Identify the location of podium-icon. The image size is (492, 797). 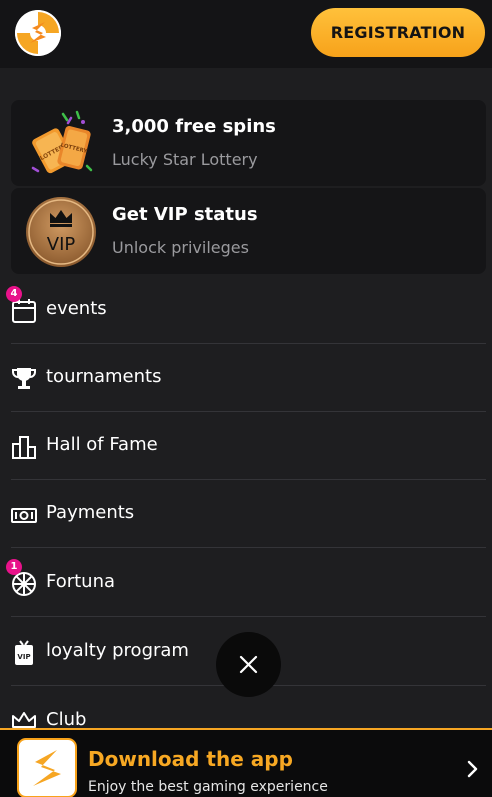
(24, 447).